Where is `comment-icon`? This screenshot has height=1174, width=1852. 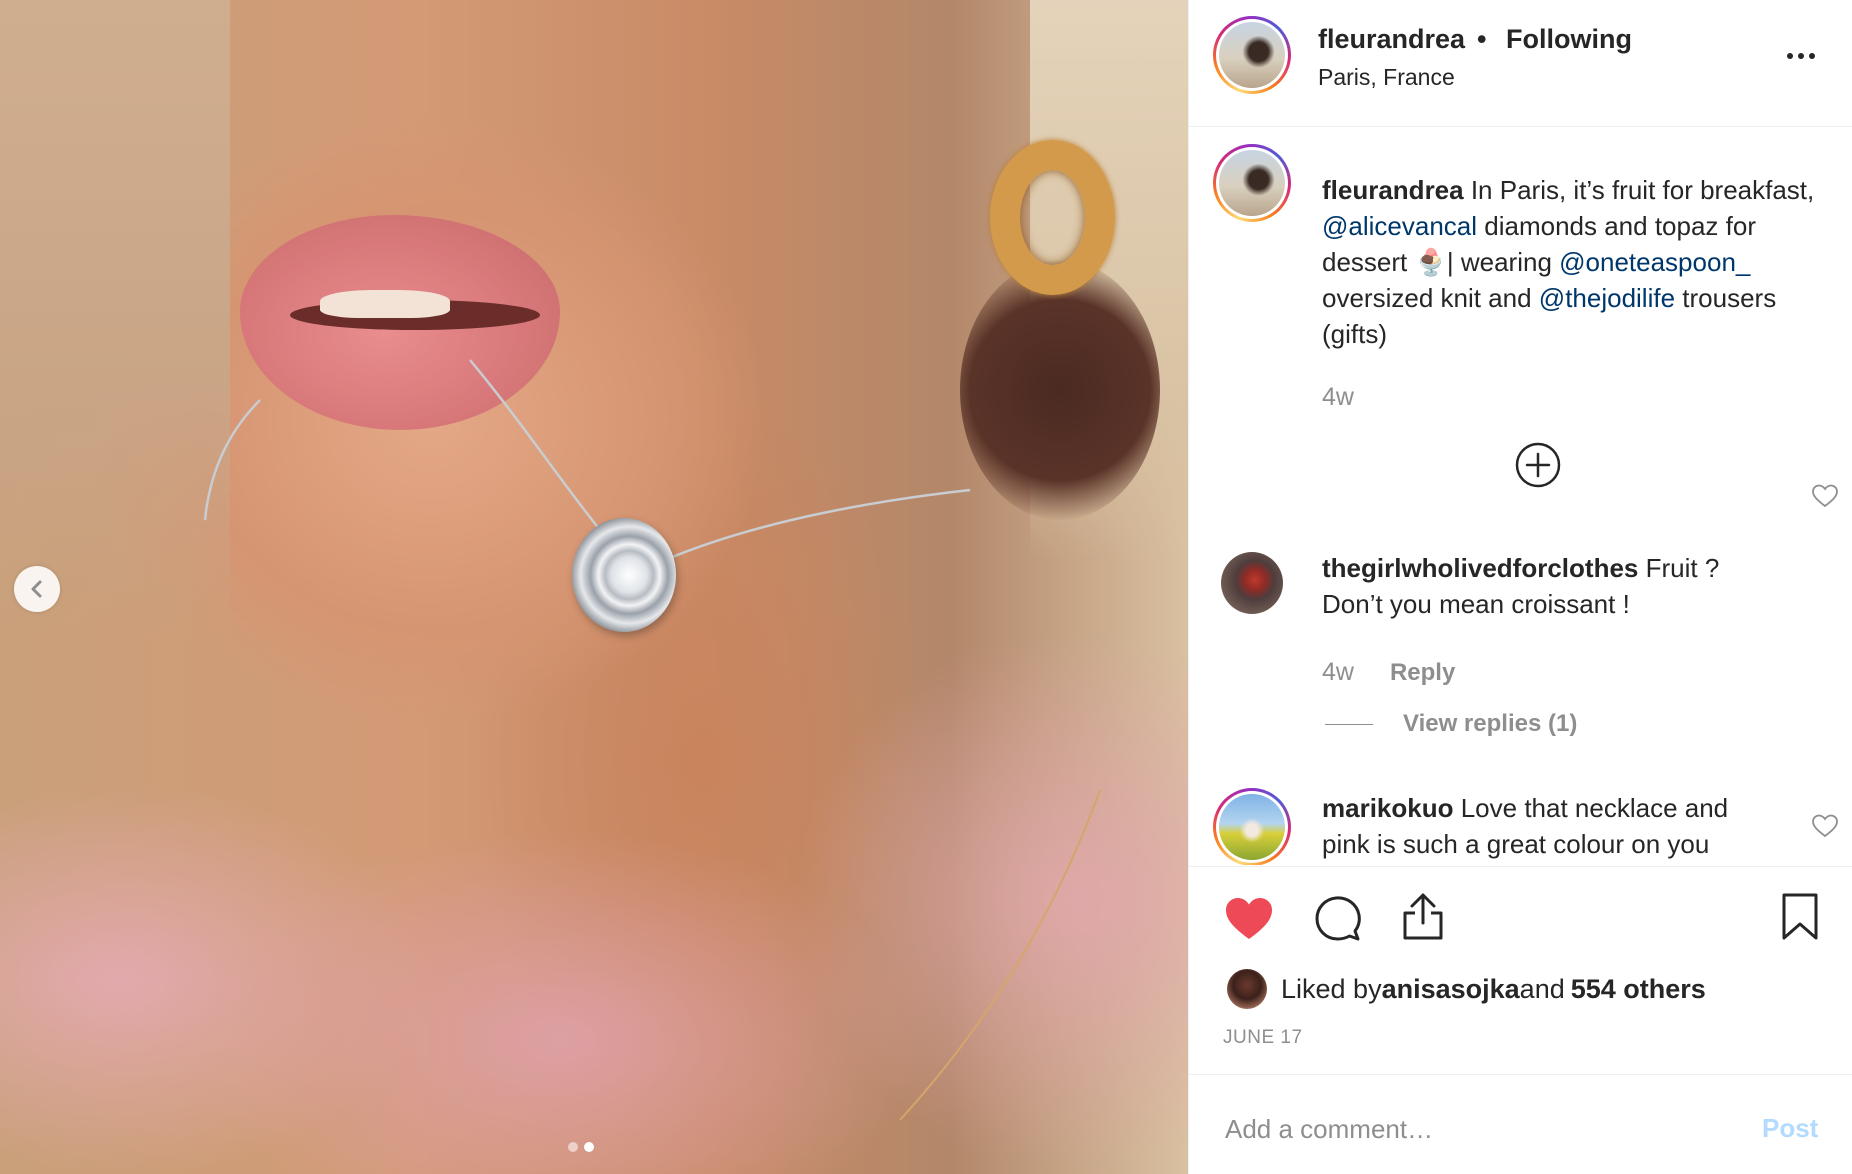 comment-icon is located at coordinates (1338, 918).